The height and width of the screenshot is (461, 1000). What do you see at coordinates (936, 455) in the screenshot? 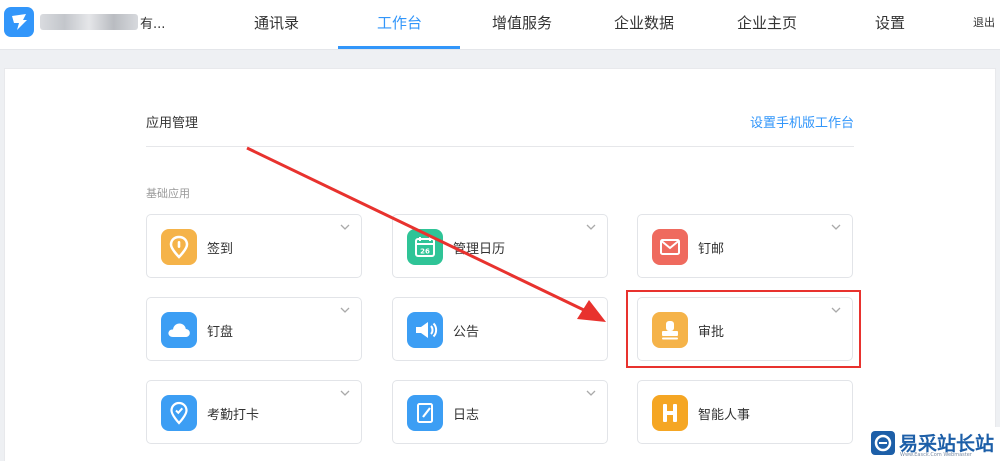
I see `watermark-subtext: Www.Easck.Com Webmaster` at bounding box center [936, 455].